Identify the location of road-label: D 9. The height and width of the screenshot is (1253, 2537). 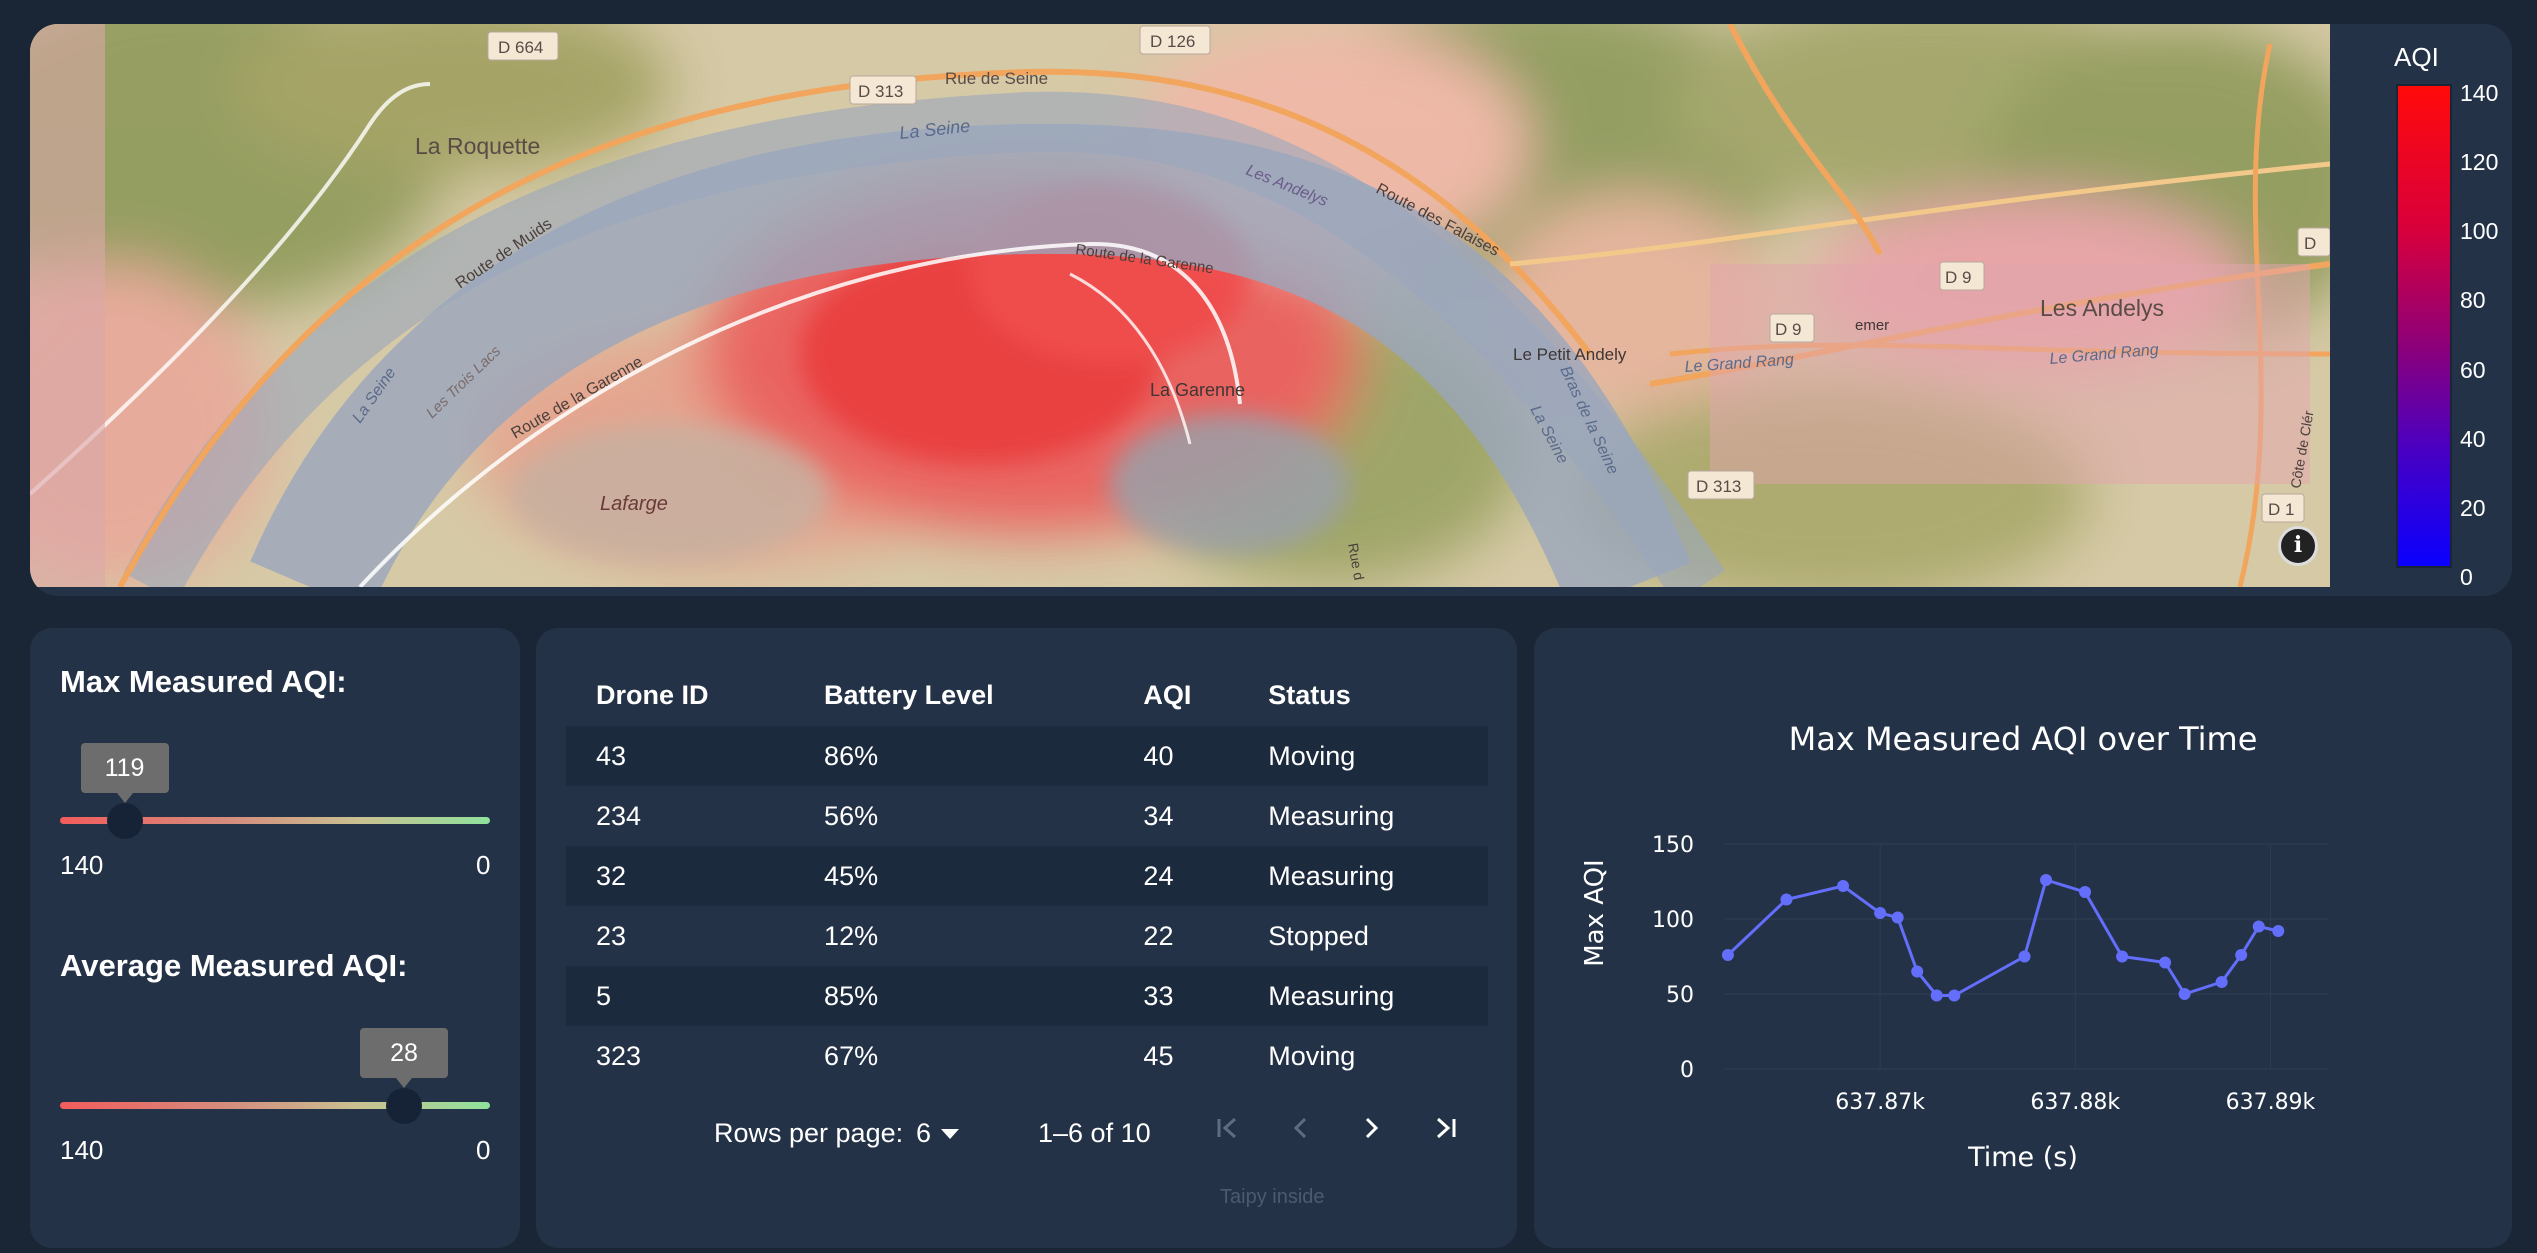
(1958, 277).